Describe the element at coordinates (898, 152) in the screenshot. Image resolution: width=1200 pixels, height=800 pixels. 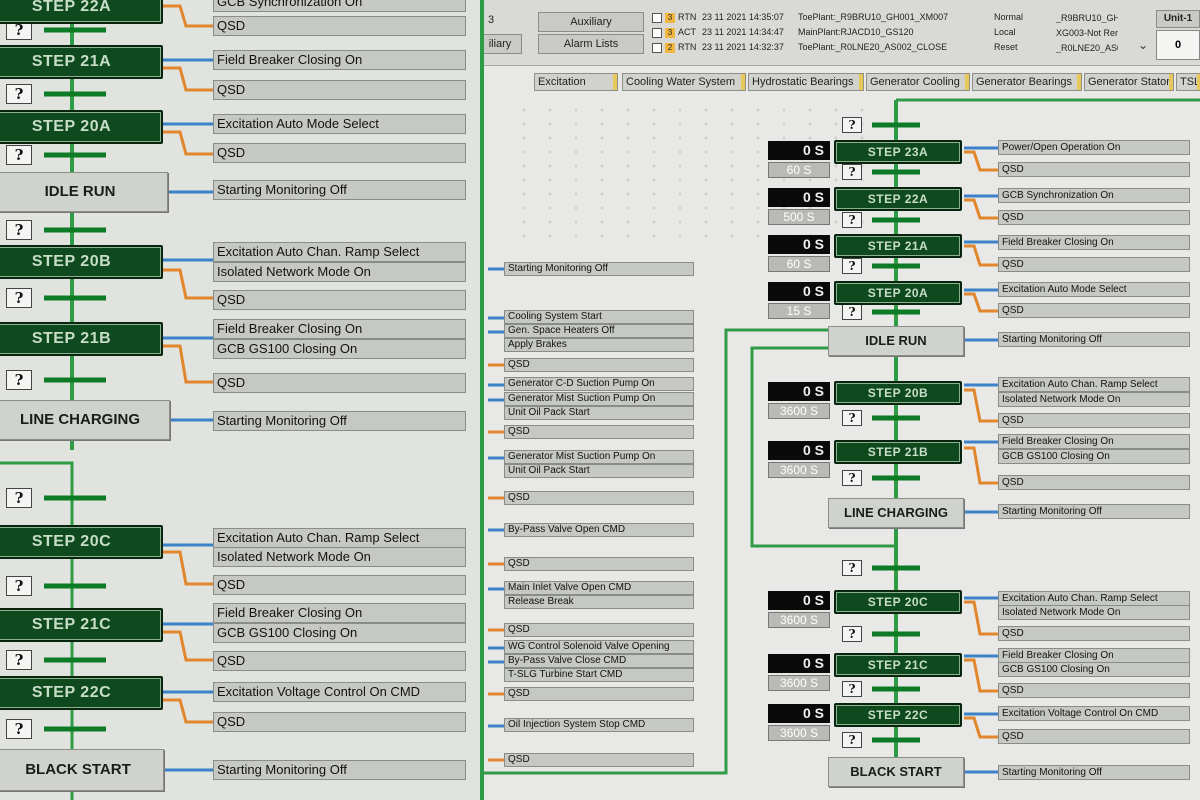
I see `step-23a-box: STEP 23A` at that location.